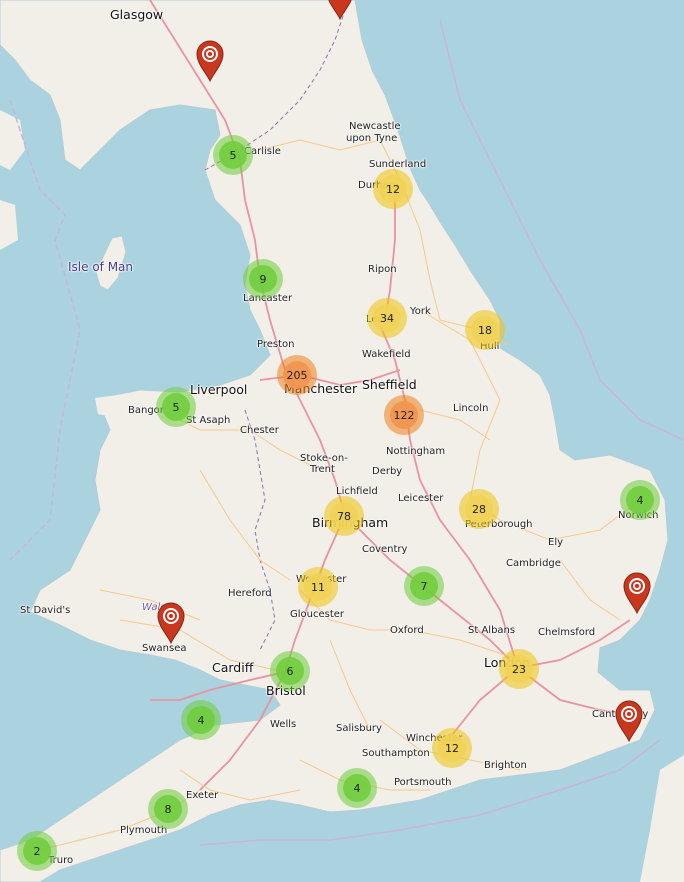  Describe the element at coordinates (210, 61) in the screenshot. I see `map-pin-icon-dumfries` at that location.